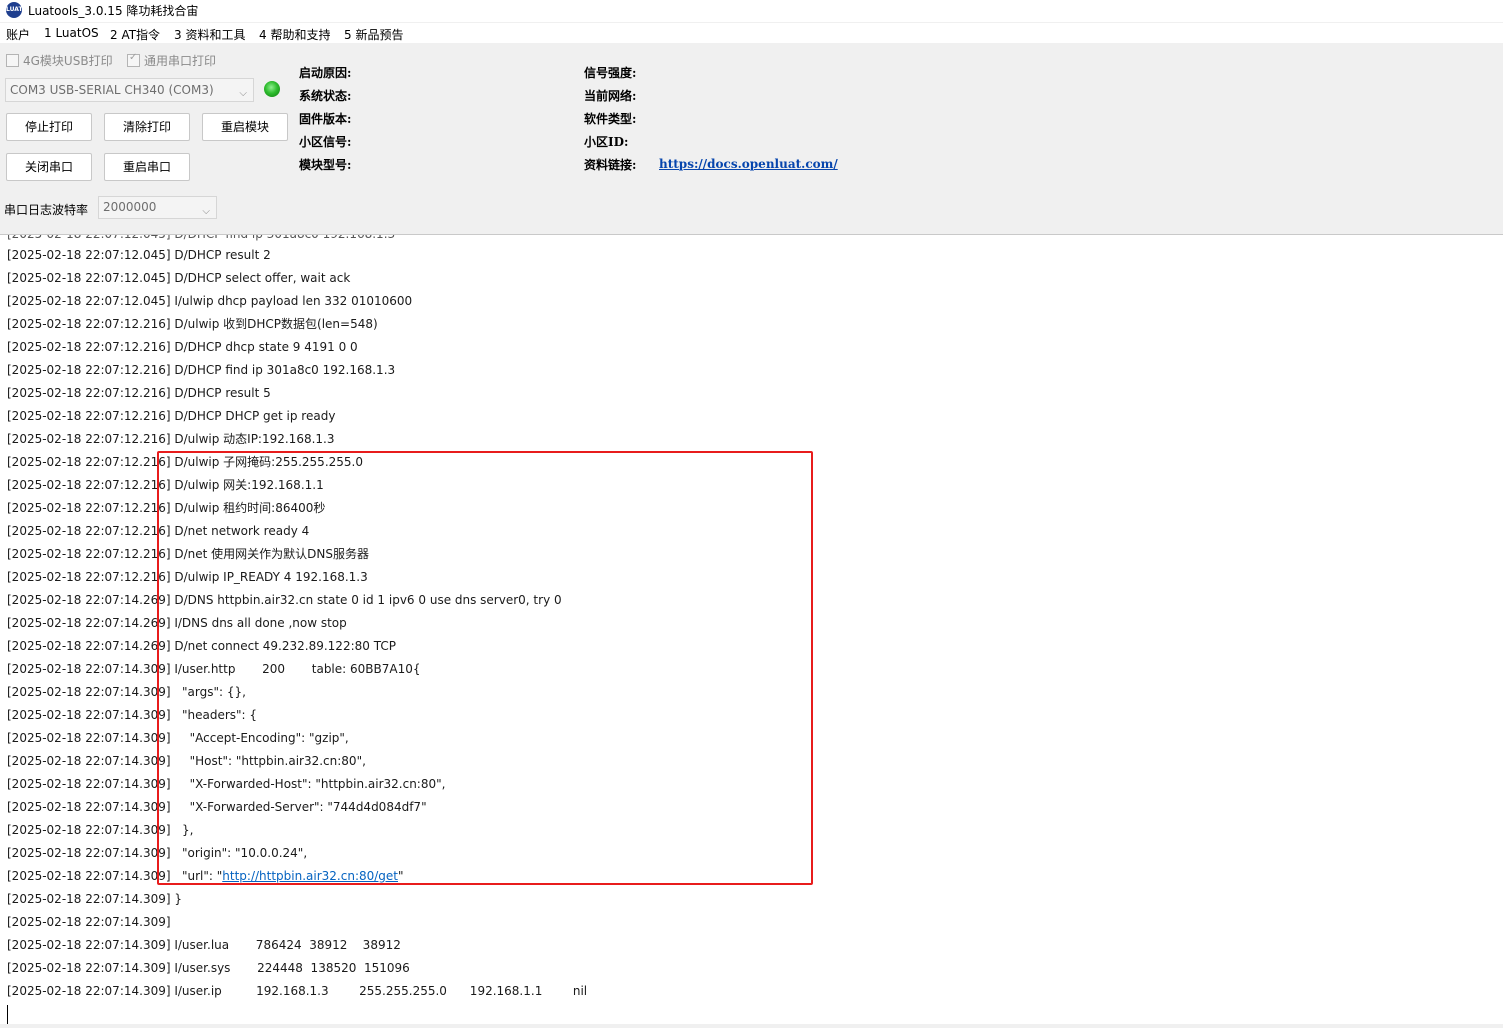 The image size is (1503, 1029). Describe the element at coordinates (610, 73) in the screenshot. I see `signal-strength-label: 信号强度:` at that location.